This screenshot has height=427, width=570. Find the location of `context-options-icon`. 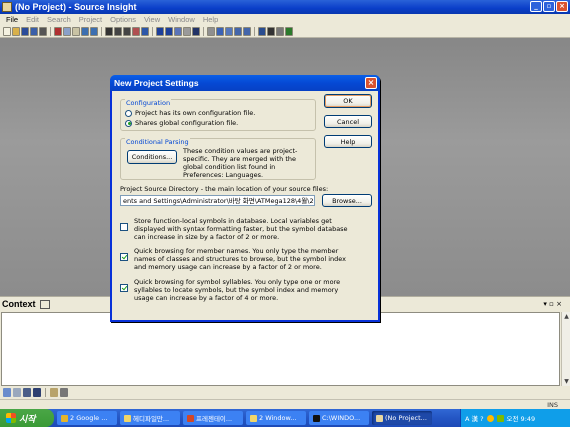

context-options-icon is located at coordinates (64, 392).